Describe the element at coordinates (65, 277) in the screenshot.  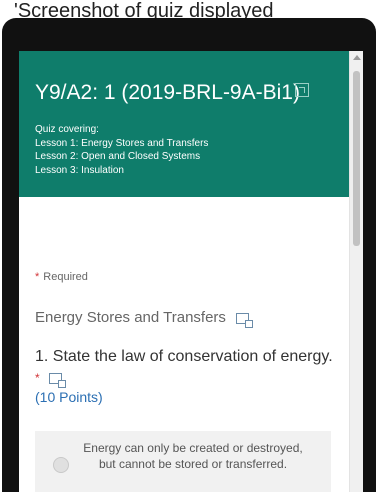
I see `required-text: Required` at that location.